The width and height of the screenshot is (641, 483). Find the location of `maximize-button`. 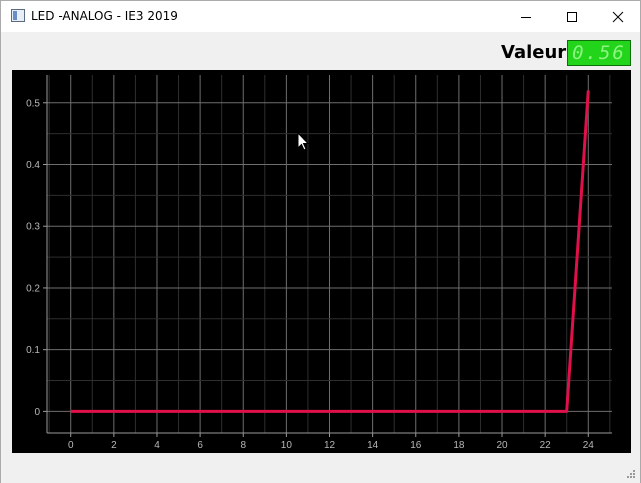

maximize-button is located at coordinates (572, 16).